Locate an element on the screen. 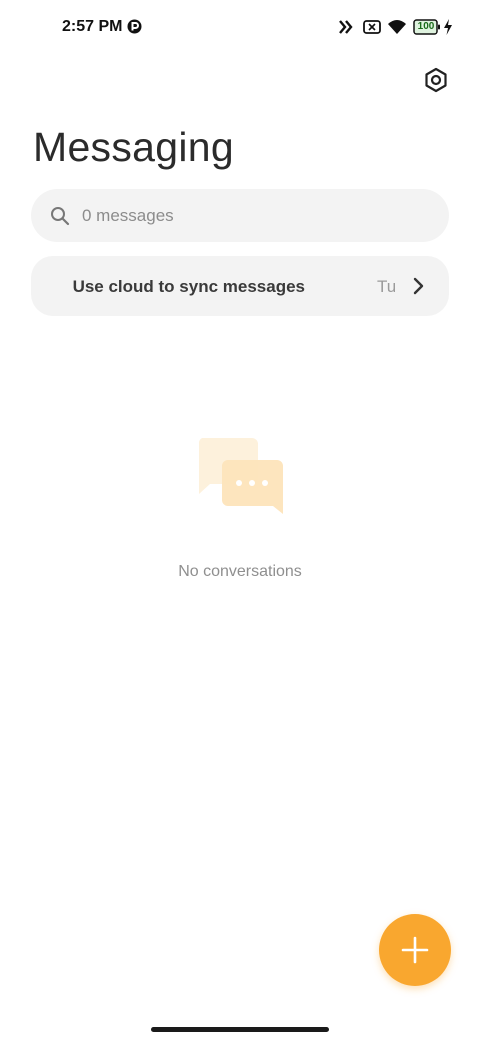 The height and width of the screenshot is (1040, 480). wifi-icon is located at coordinates (397, 27).